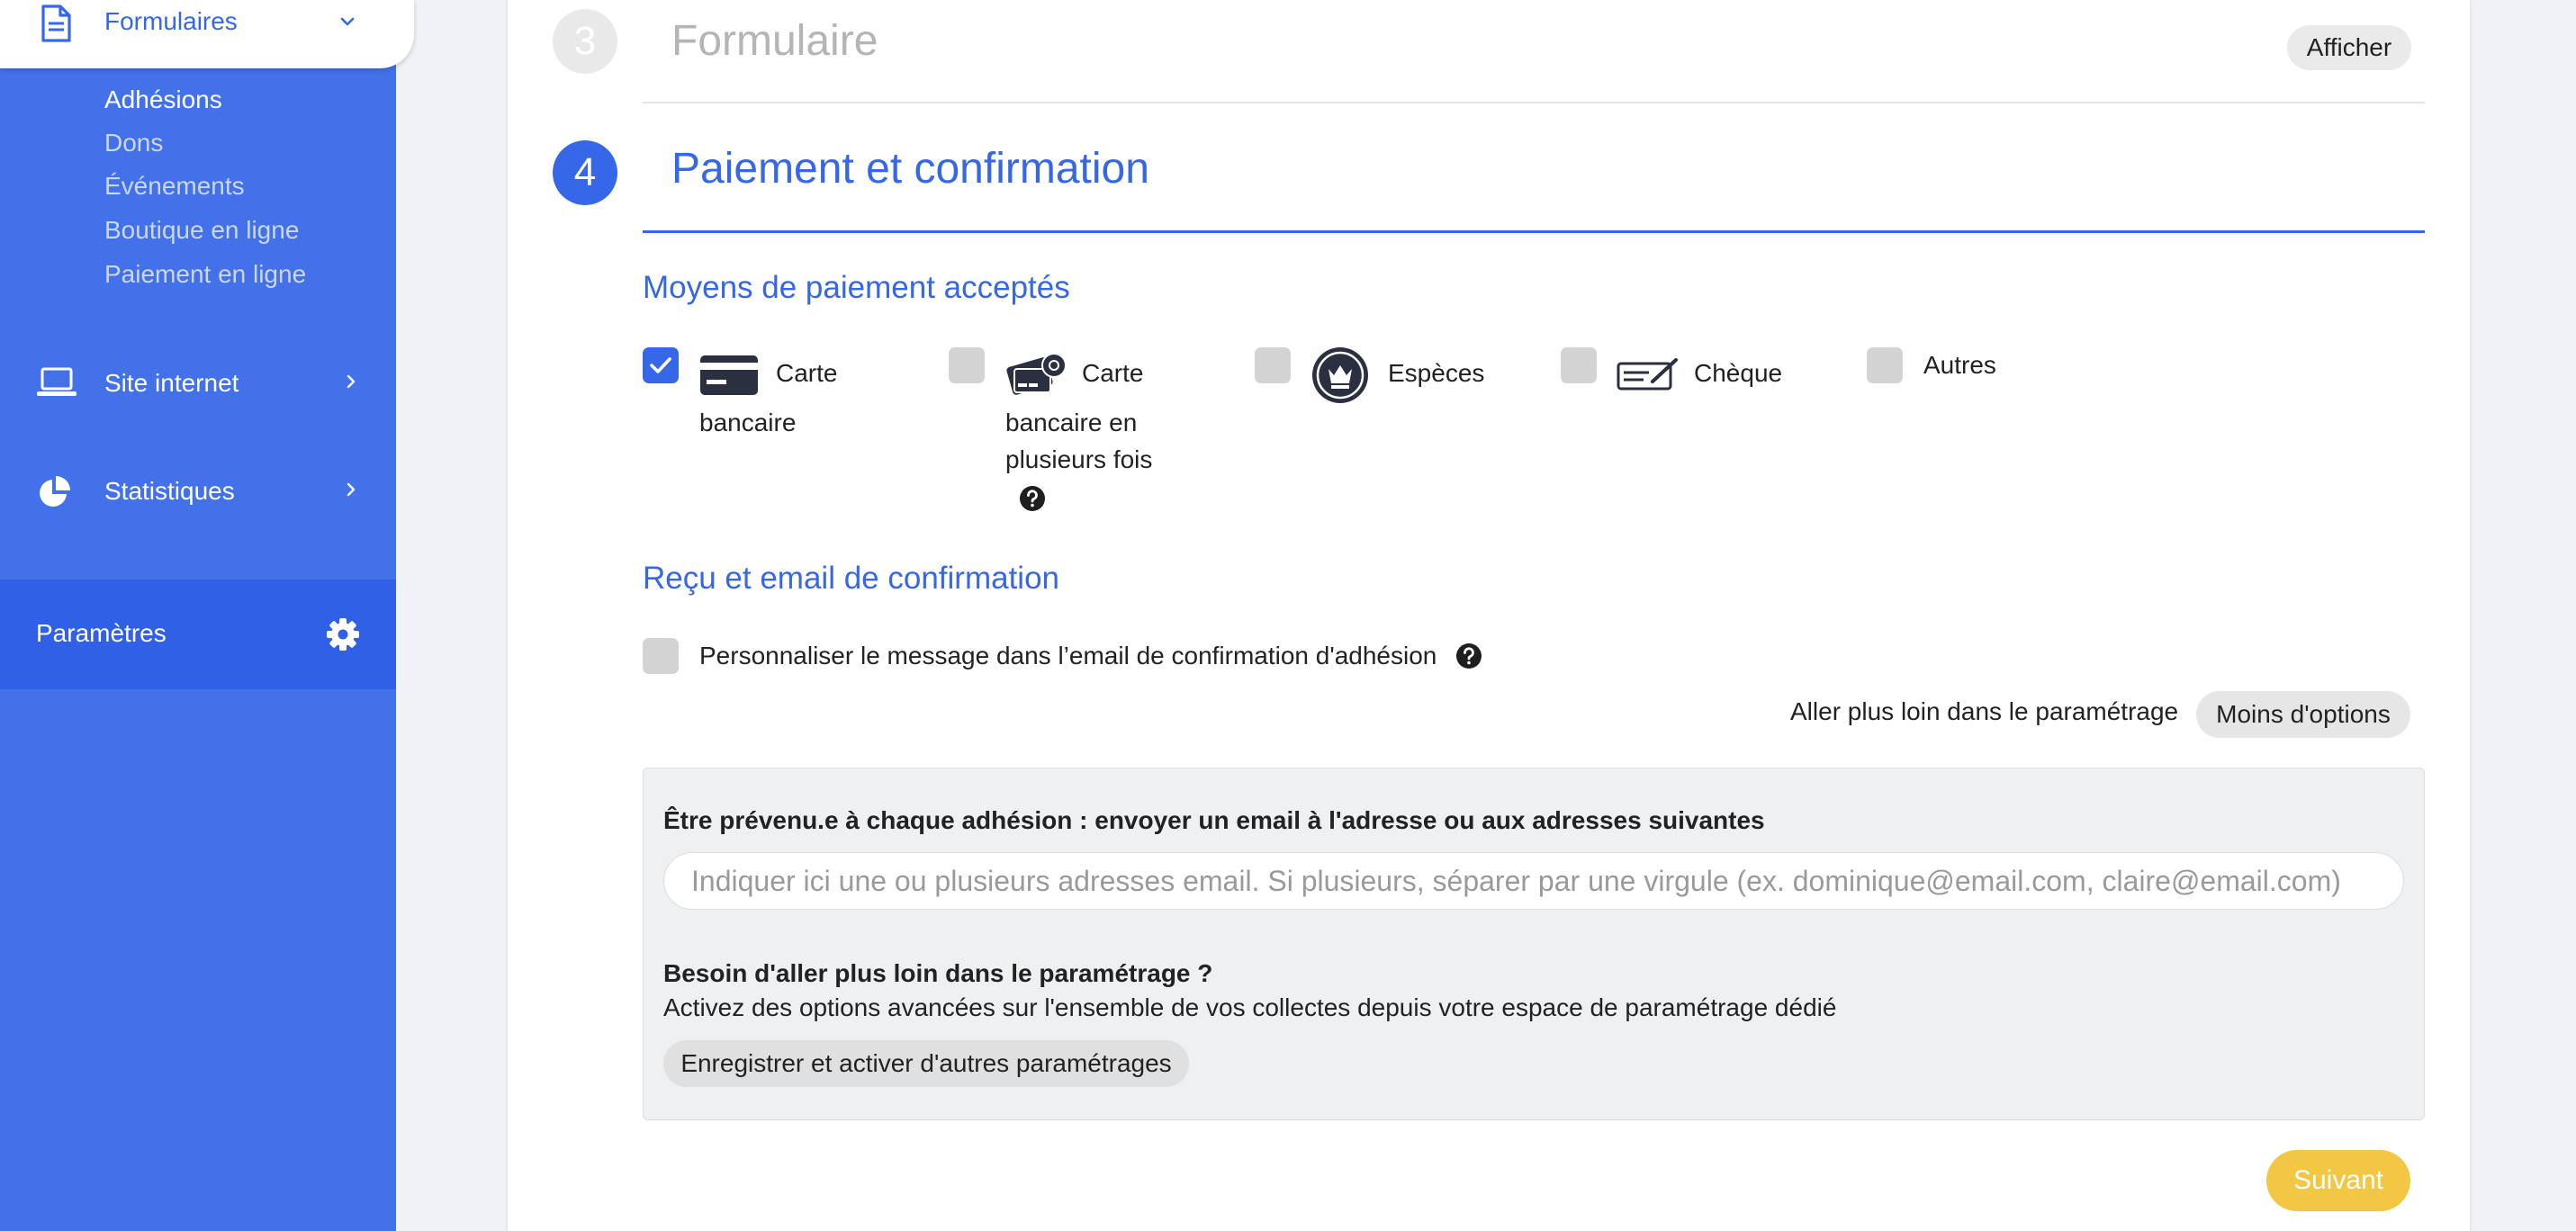 The width and height of the screenshot is (2576, 1231). I want to click on advanced-settings-label: Aller plus loin dans le paramétrage, so click(1984, 711).